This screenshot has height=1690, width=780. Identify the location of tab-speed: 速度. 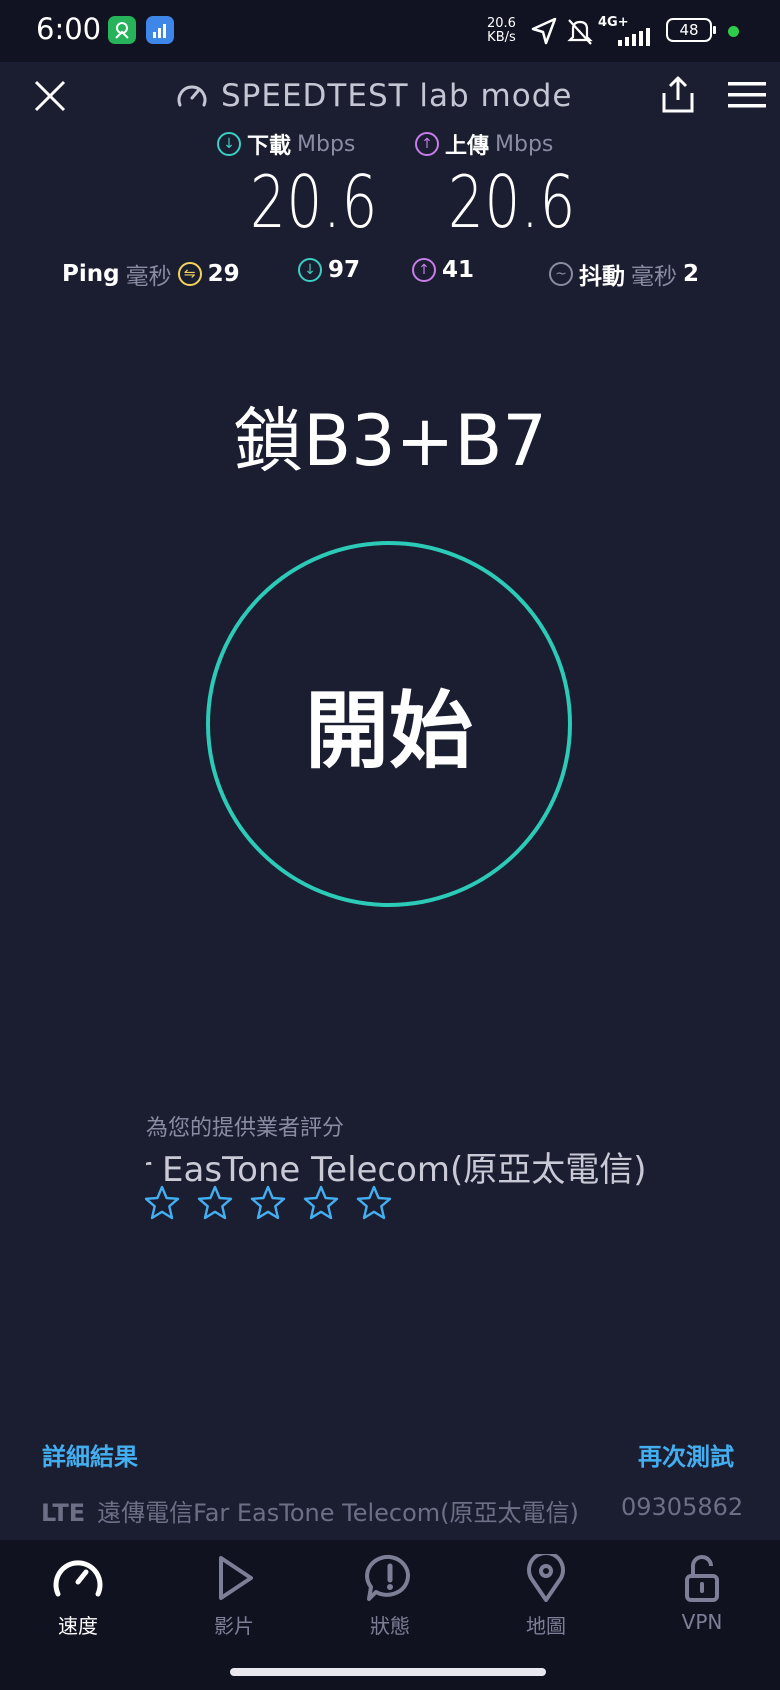
(78, 1596).